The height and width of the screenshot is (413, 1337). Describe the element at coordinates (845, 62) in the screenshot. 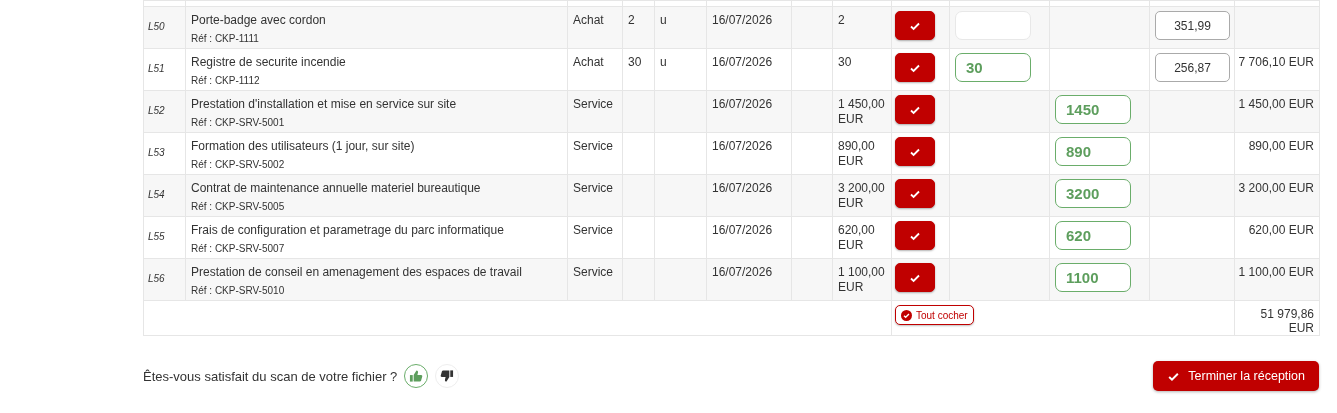

I see `ordered-amount: 30` at that location.